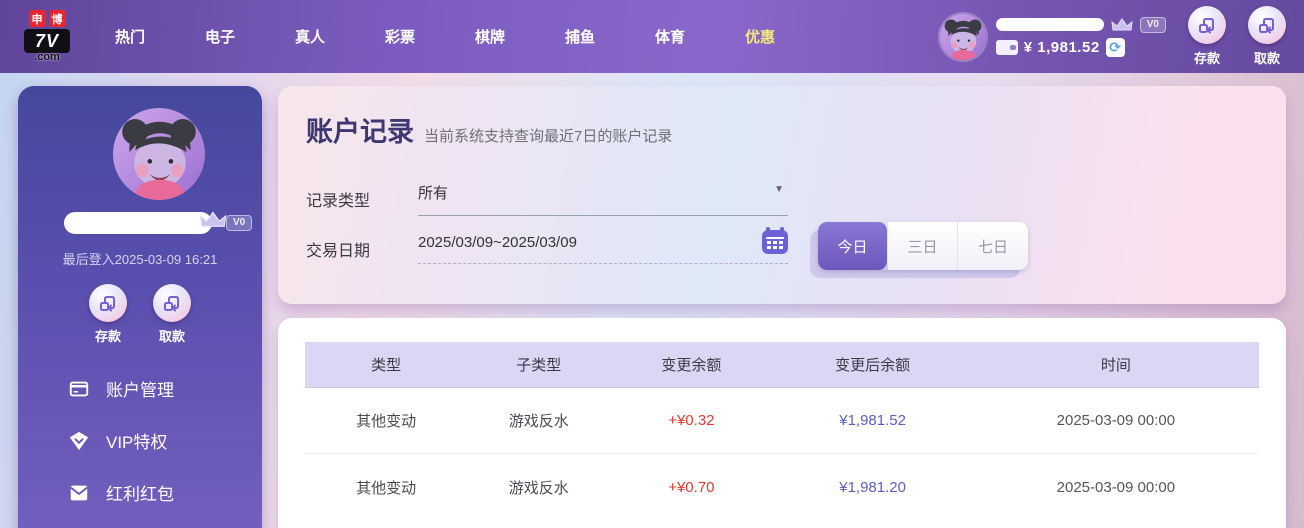 The height and width of the screenshot is (528, 1304). I want to click on col-header-type: 类型, so click(386, 365).